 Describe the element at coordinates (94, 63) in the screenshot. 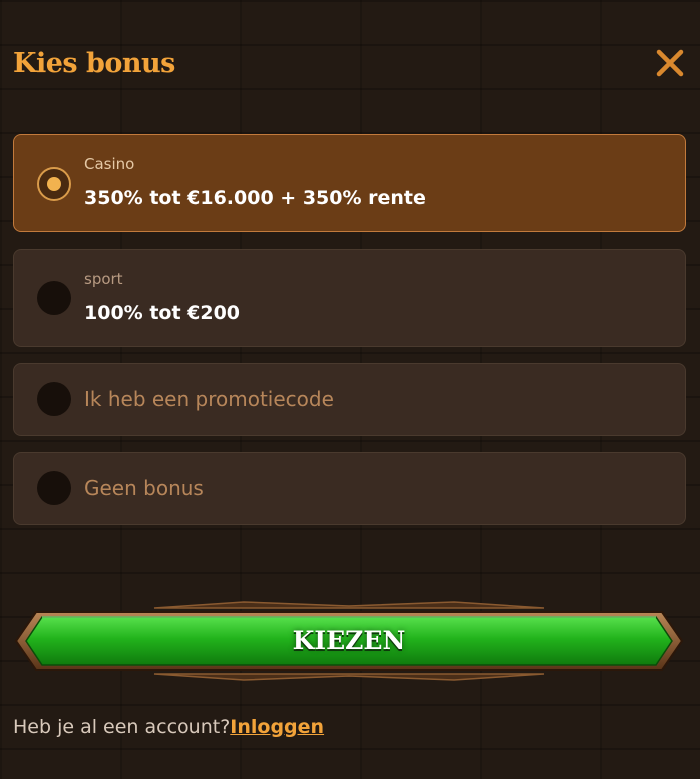

I see `page-title: Kies bonus` at that location.